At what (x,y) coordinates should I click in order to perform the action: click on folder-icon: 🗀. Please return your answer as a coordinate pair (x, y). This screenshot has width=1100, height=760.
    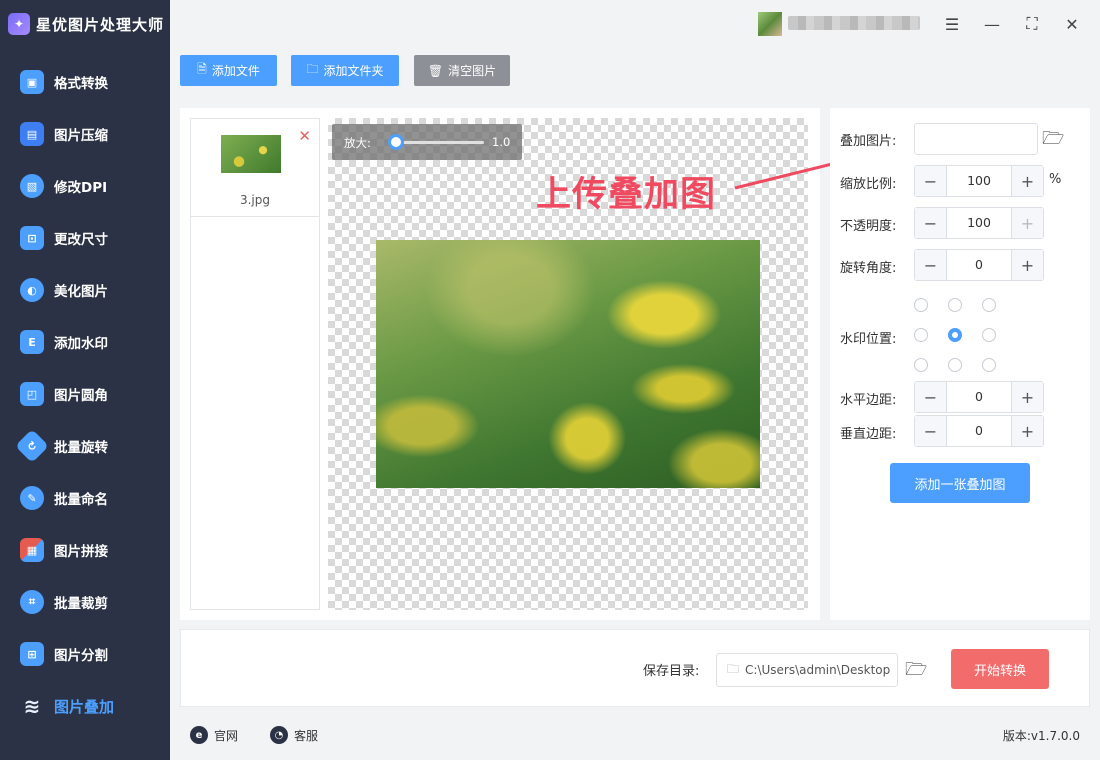
    Looking at the image, I should click on (312, 69).